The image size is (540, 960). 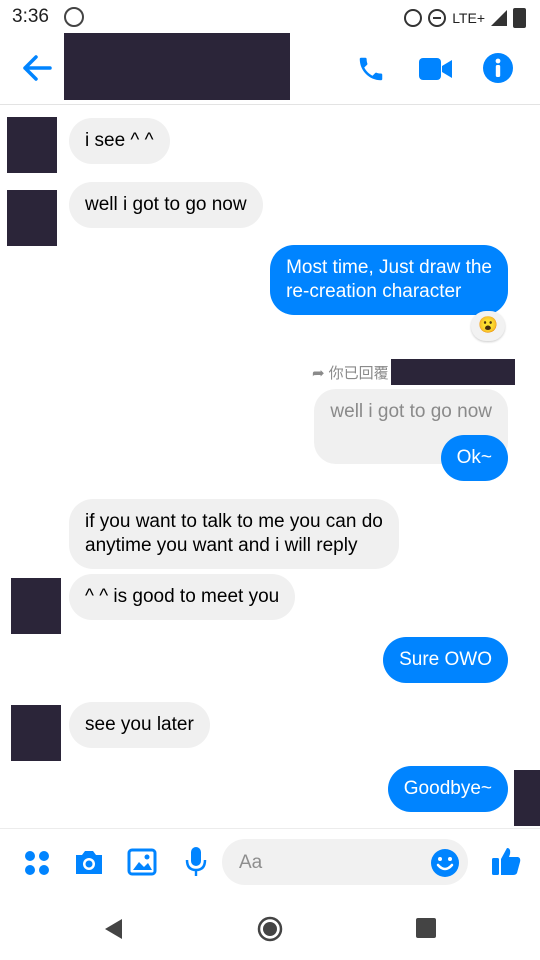 What do you see at coordinates (196, 862) in the screenshot?
I see `microphone-icon` at bounding box center [196, 862].